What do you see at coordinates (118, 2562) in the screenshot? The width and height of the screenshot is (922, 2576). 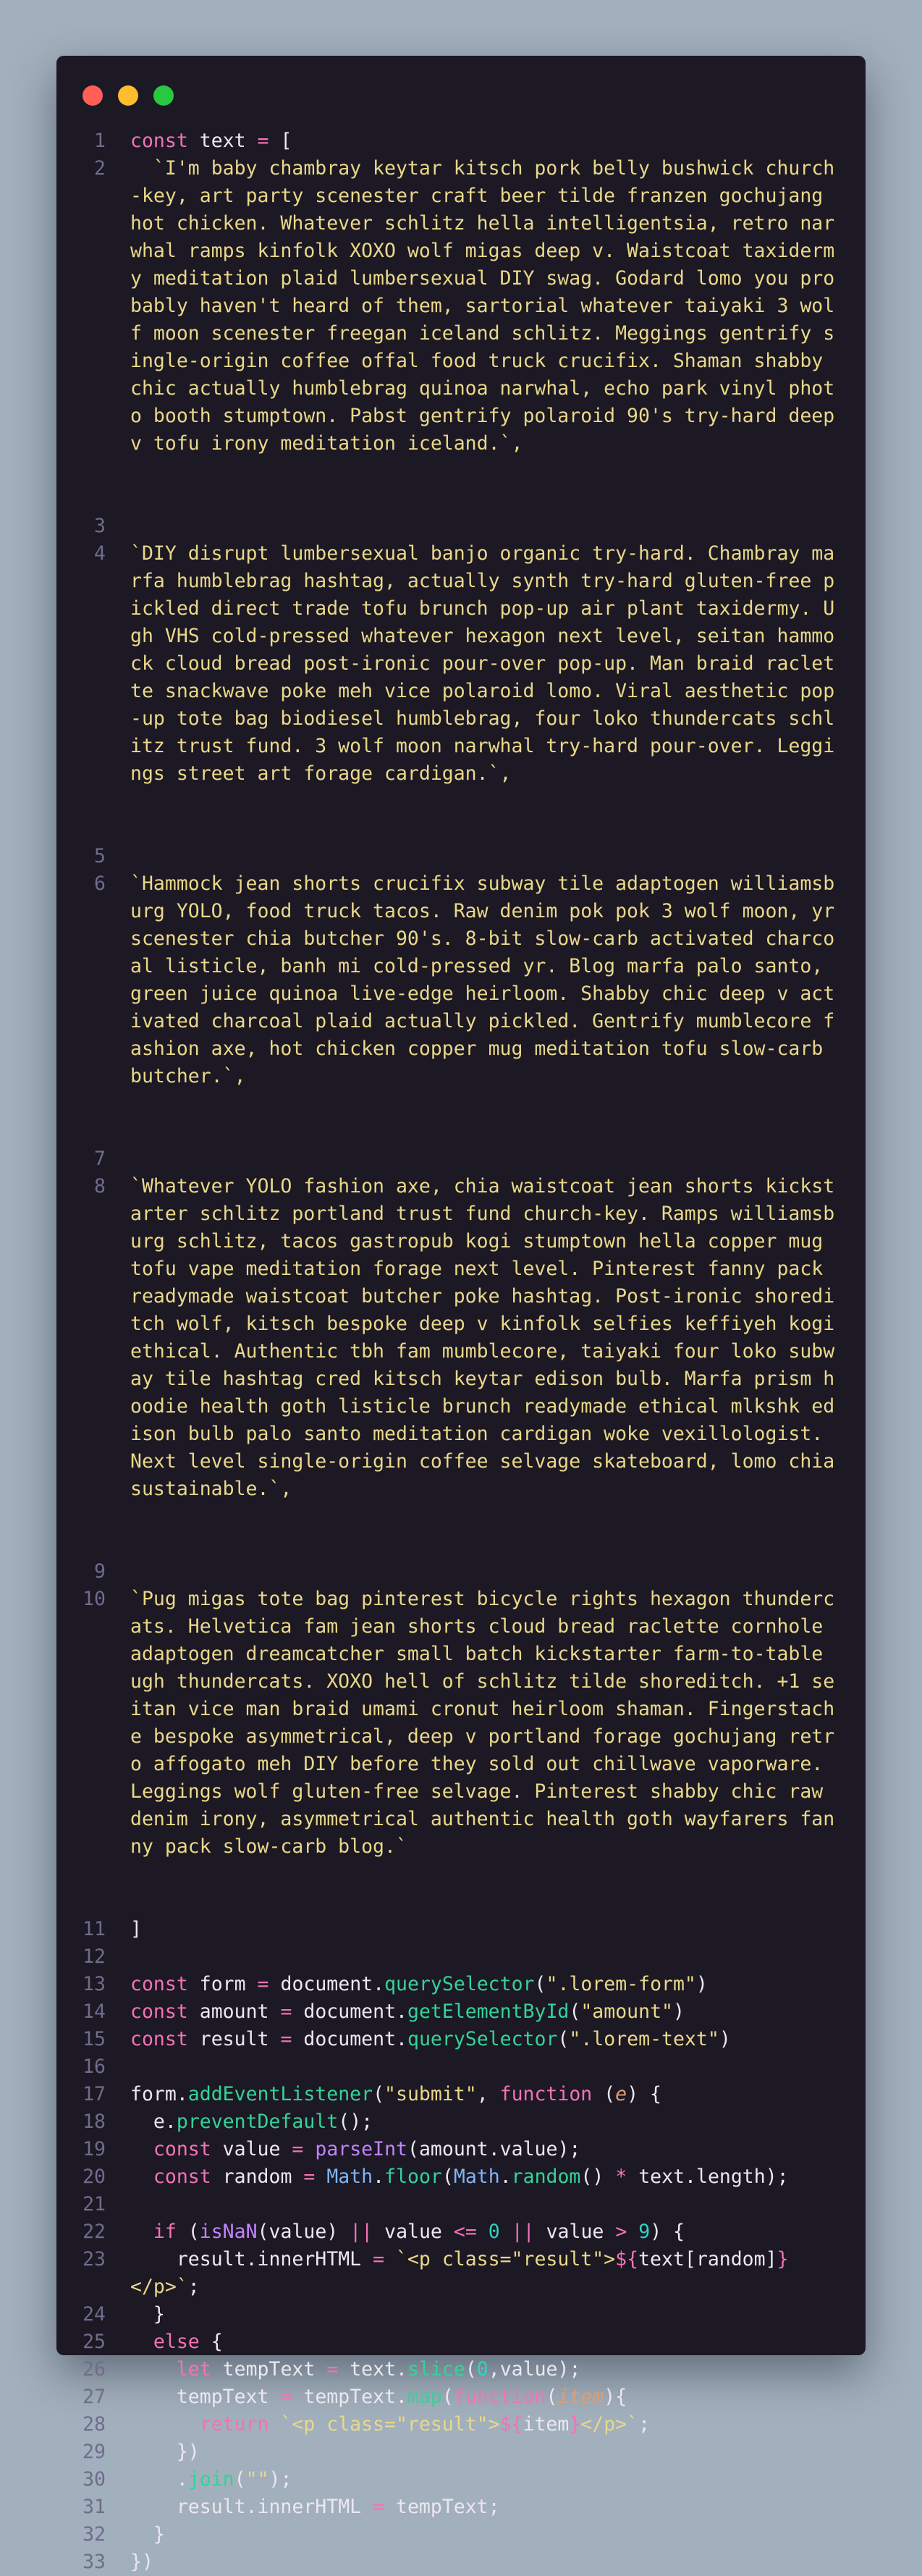 I see `code-line: 33})` at bounding box center [118, 2562].